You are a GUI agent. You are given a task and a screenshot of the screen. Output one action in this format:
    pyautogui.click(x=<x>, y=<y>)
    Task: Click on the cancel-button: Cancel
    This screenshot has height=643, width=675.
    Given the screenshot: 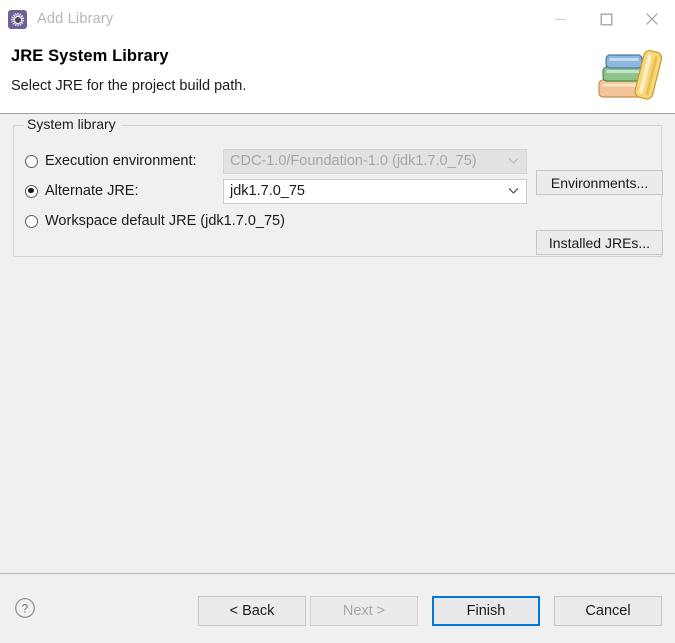 What is the action you would take?
    pyautogui.click(x=608, y=611)
    